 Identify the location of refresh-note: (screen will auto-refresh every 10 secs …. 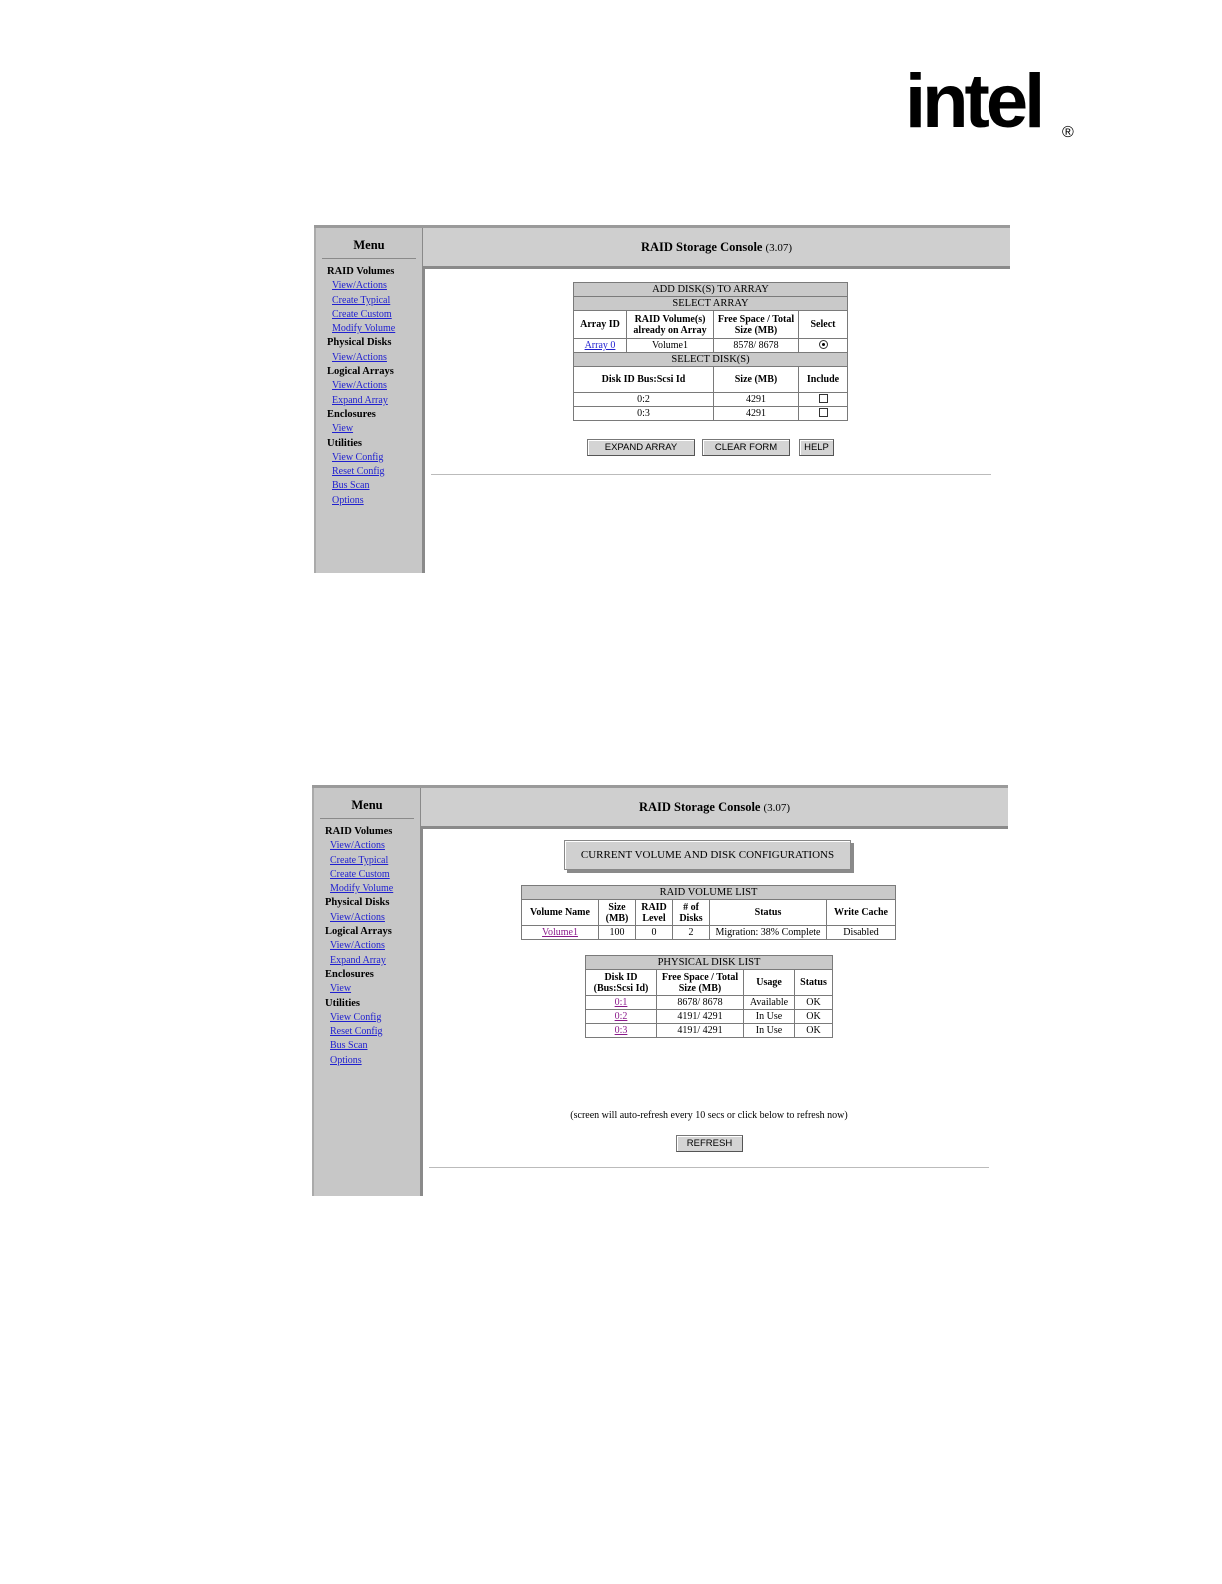
(709, 1115).